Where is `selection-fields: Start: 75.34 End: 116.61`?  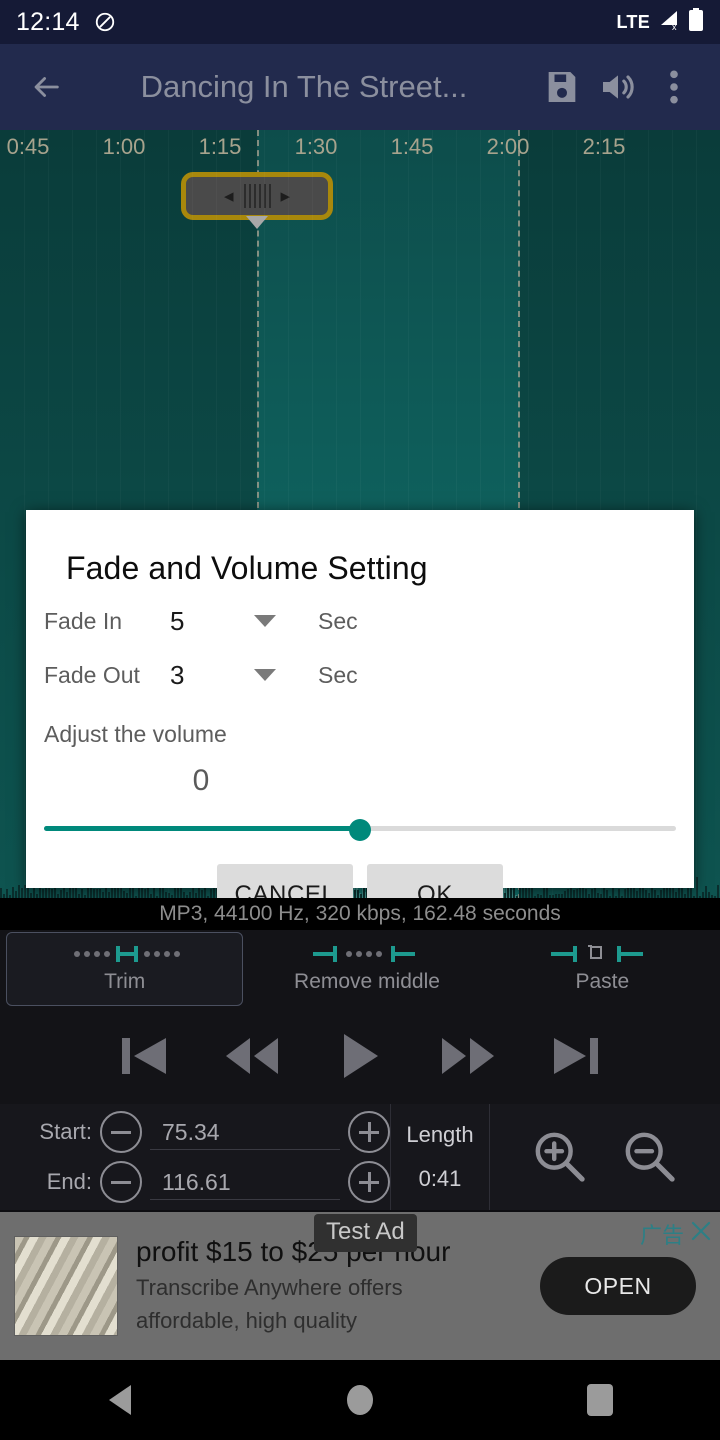 selection-fields: Start: 75.34 End: 116.61 is located at coordinates (195, 1157).